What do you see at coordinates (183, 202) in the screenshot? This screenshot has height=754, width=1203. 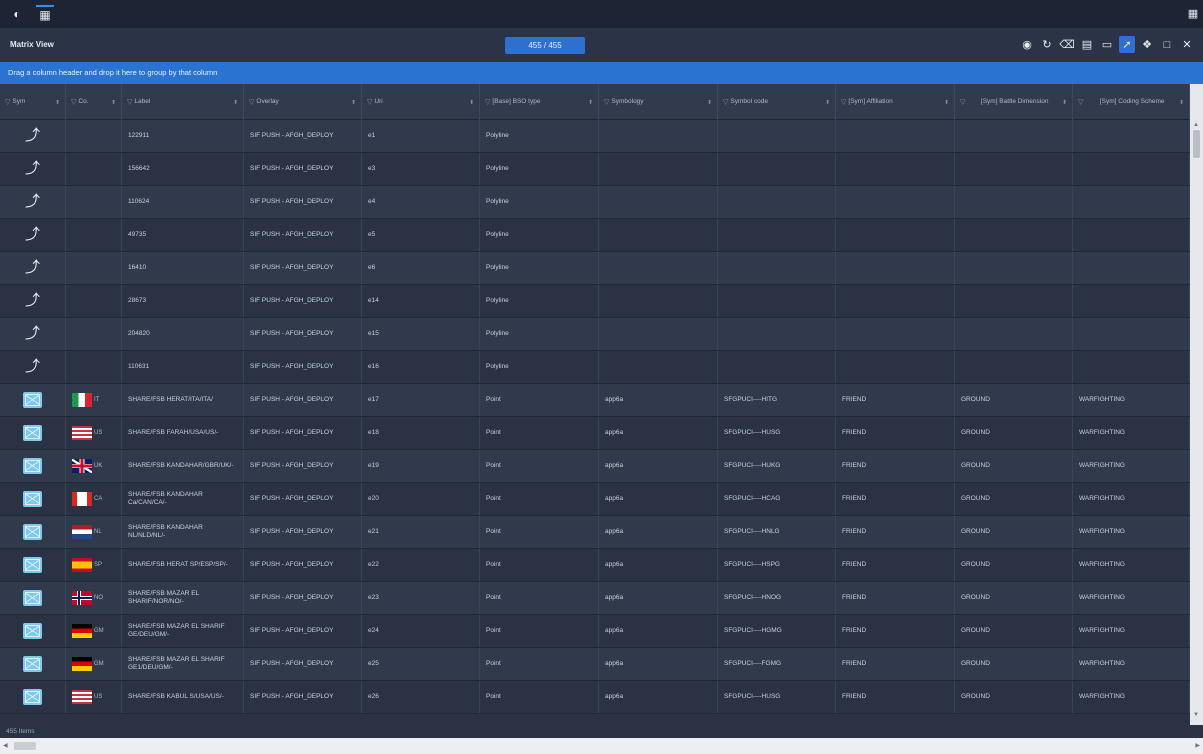 I see `cell-label: 110624` at bounding box center [183, 202].